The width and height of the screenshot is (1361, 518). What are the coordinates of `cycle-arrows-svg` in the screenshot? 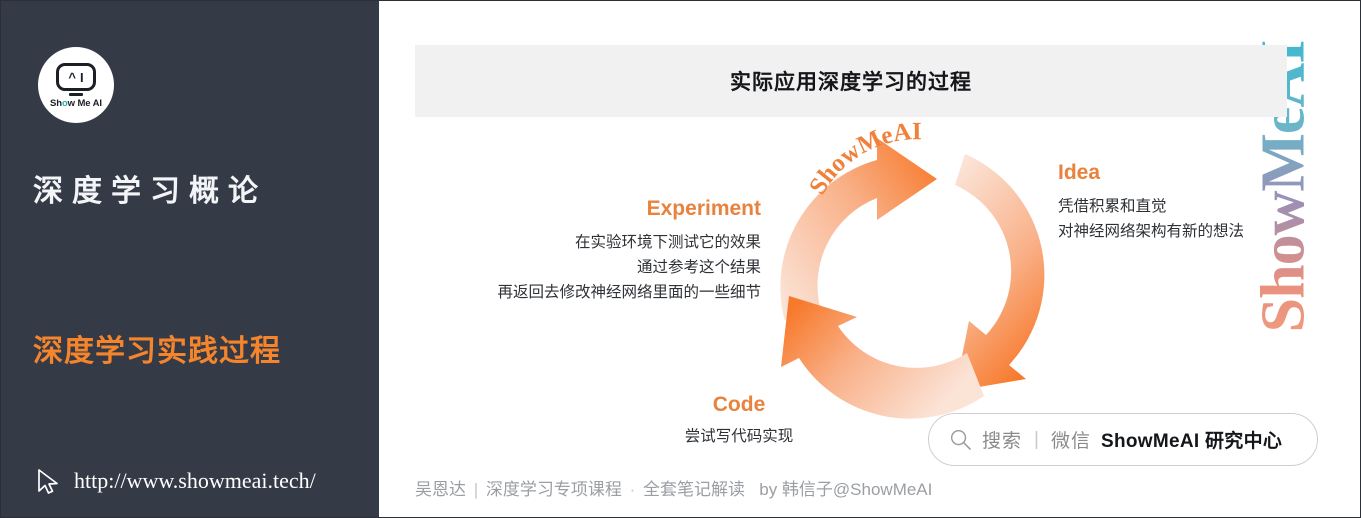 It's located at (912, 278).